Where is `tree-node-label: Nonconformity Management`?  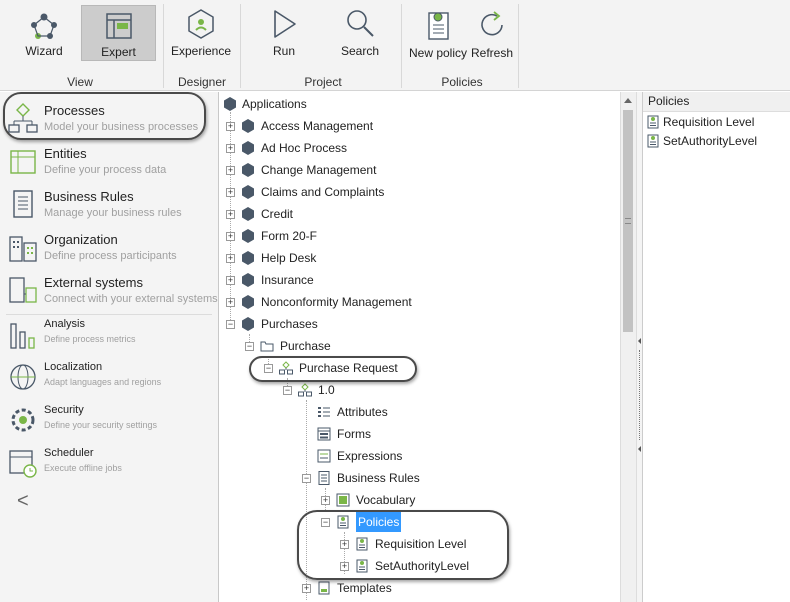
tree-node-label: Nonconformity Management is located at coordinates (336, 302).